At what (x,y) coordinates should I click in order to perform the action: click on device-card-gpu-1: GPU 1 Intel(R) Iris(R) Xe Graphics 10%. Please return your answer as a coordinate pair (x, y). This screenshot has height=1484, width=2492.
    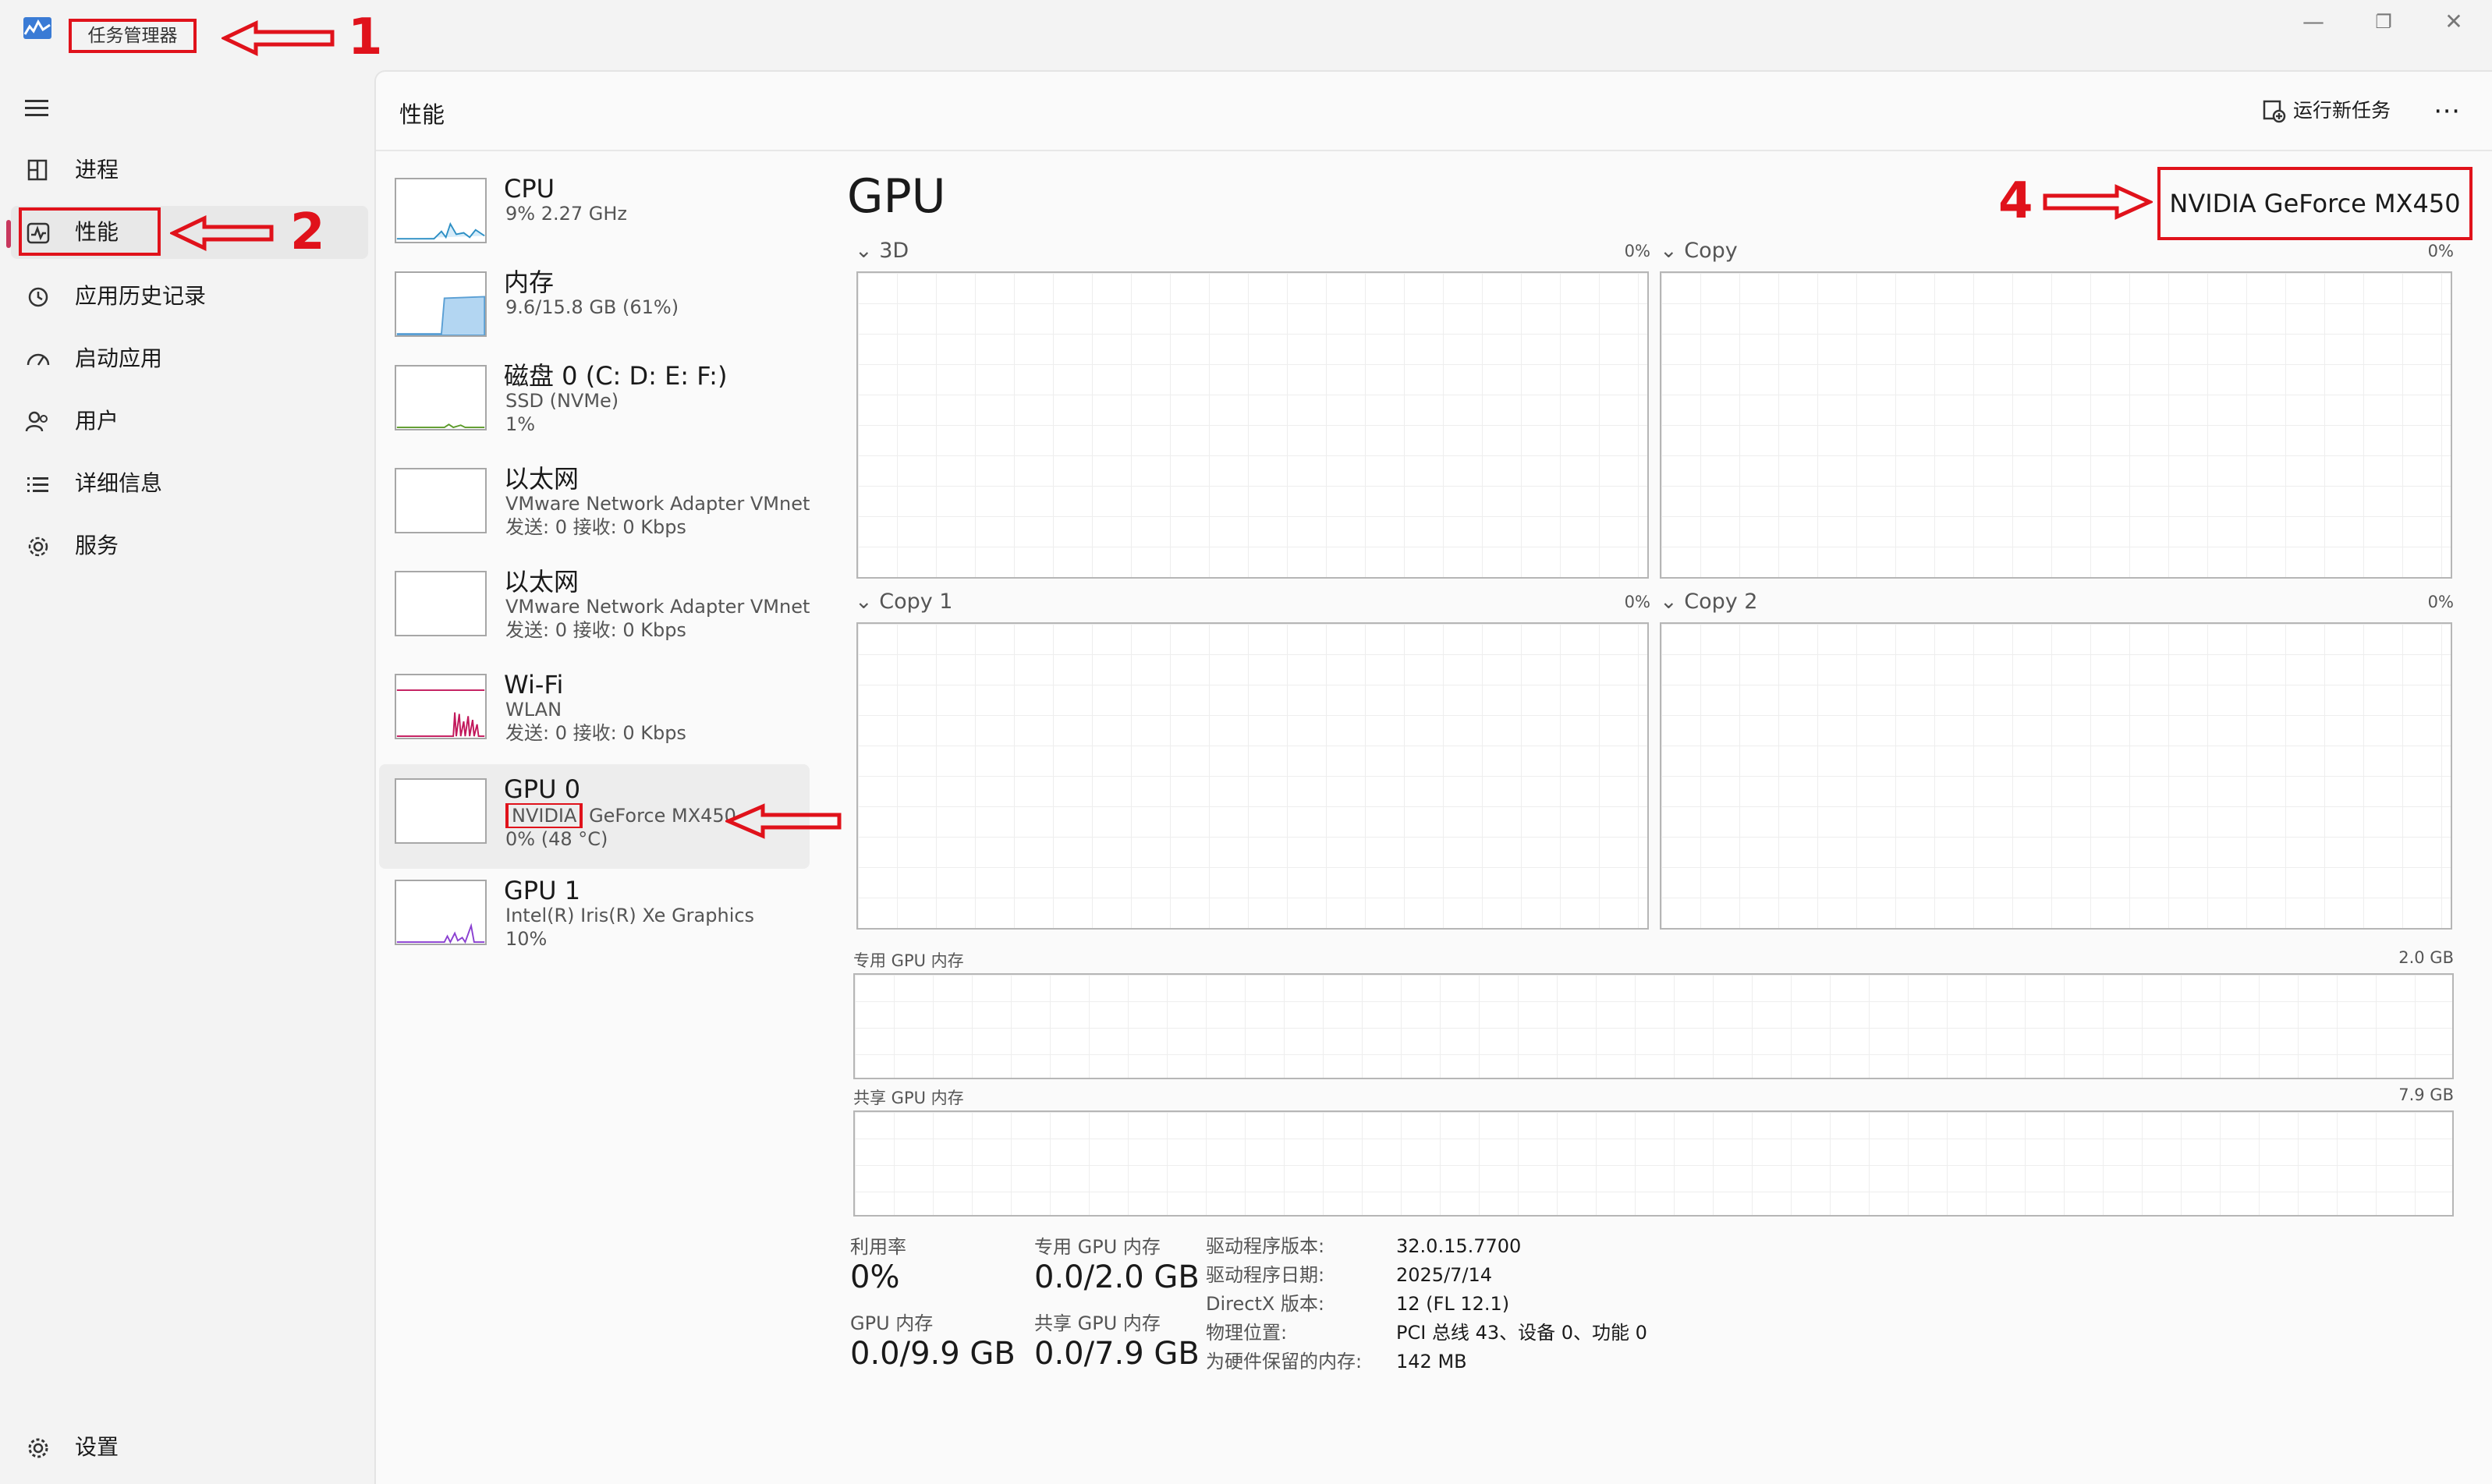
    Looking at the image, I should click on (594, 921).